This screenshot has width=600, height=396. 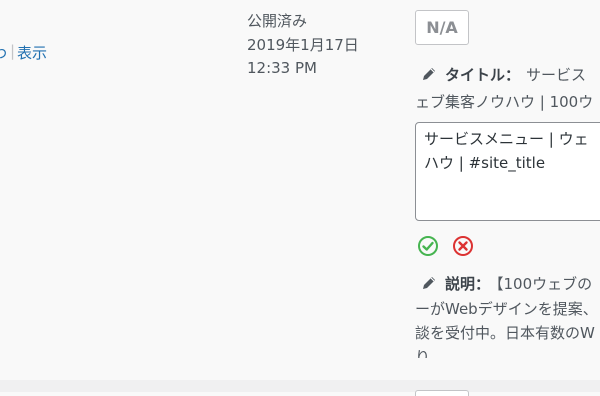 I want to click on title-editor-line: ハウ | #site_title, so click(x=485, y=162).